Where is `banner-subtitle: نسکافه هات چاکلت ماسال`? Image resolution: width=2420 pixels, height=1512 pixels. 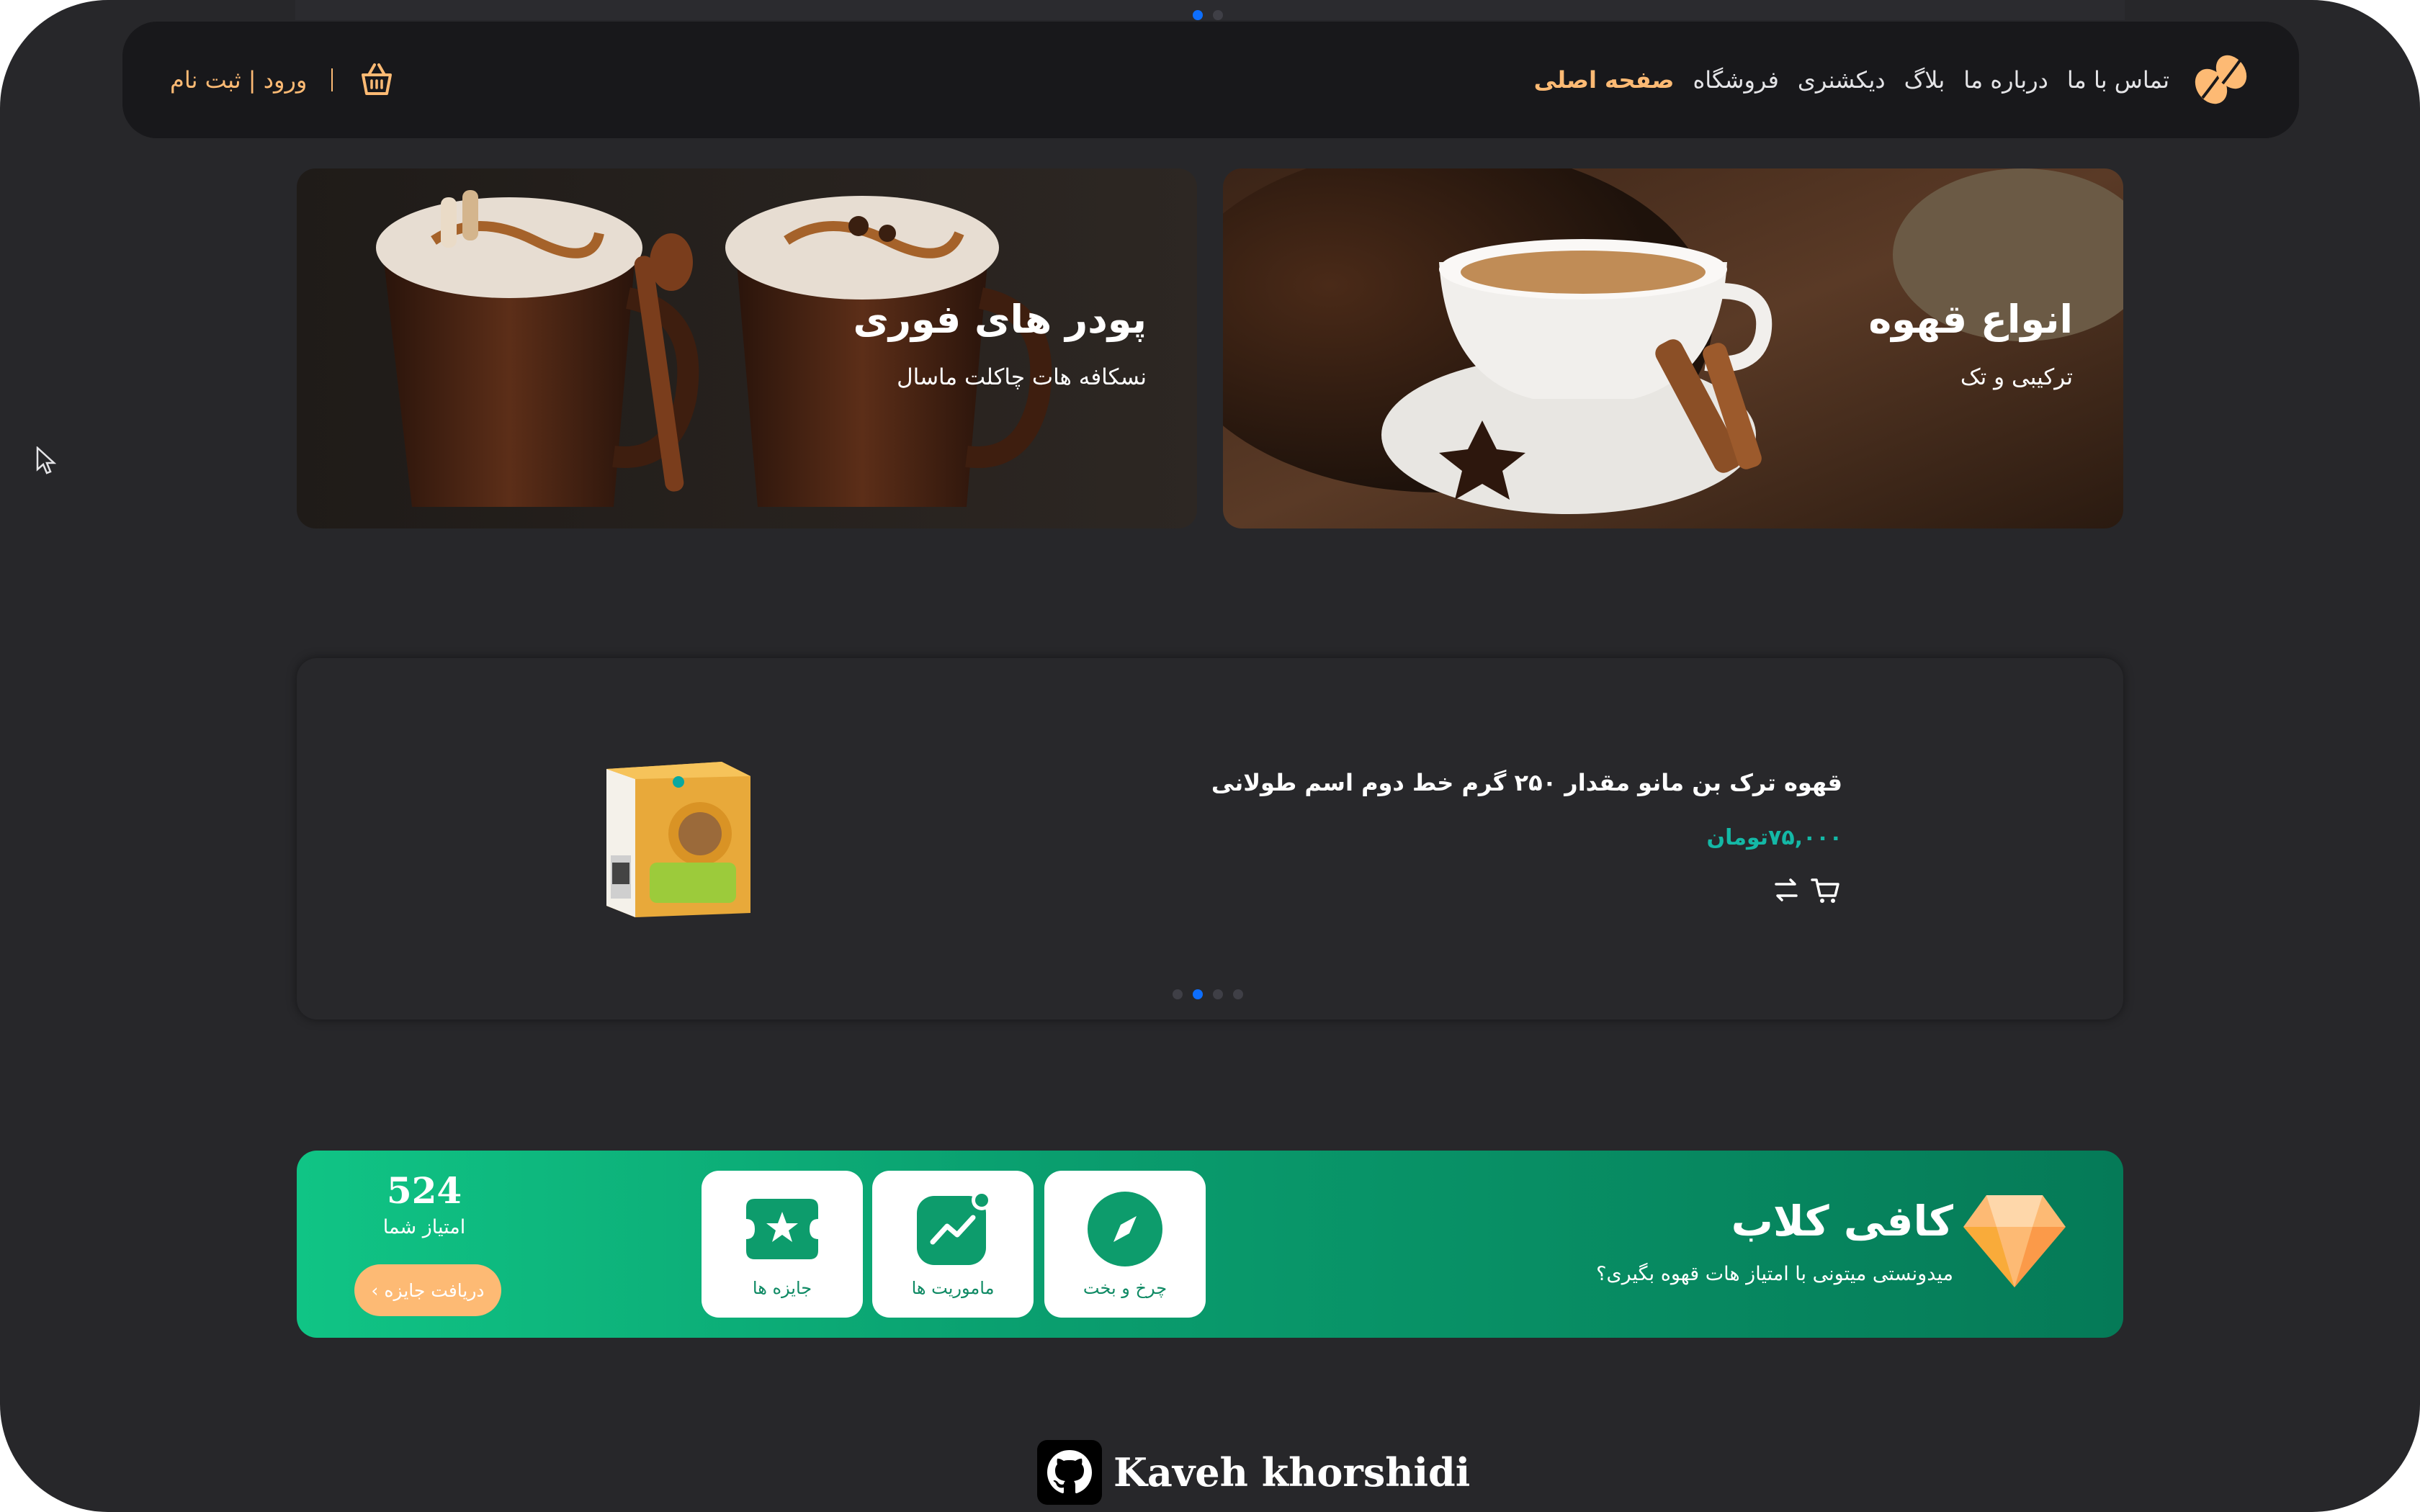 banner-subtitle: نسکافه هات چاکلت ماسال is located at coordinates (1022, 377).